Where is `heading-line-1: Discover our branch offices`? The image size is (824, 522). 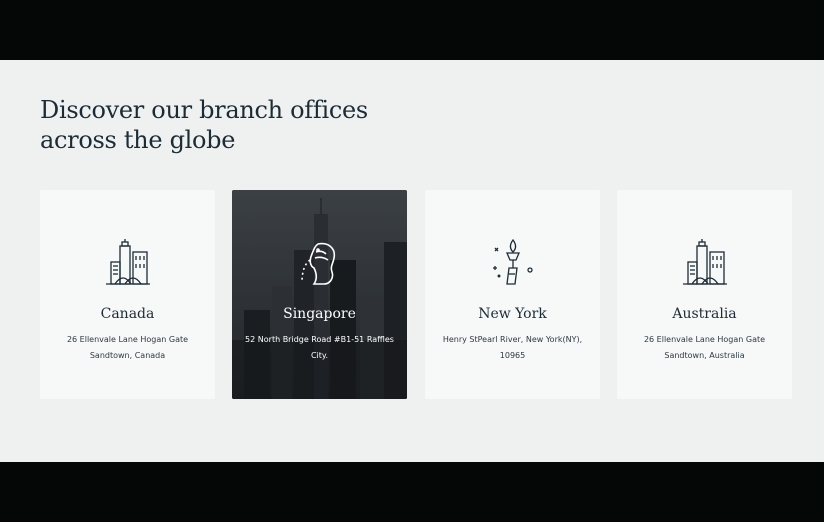
heading-line-1: Discover our branch offices is located at coordinates (204, 110).